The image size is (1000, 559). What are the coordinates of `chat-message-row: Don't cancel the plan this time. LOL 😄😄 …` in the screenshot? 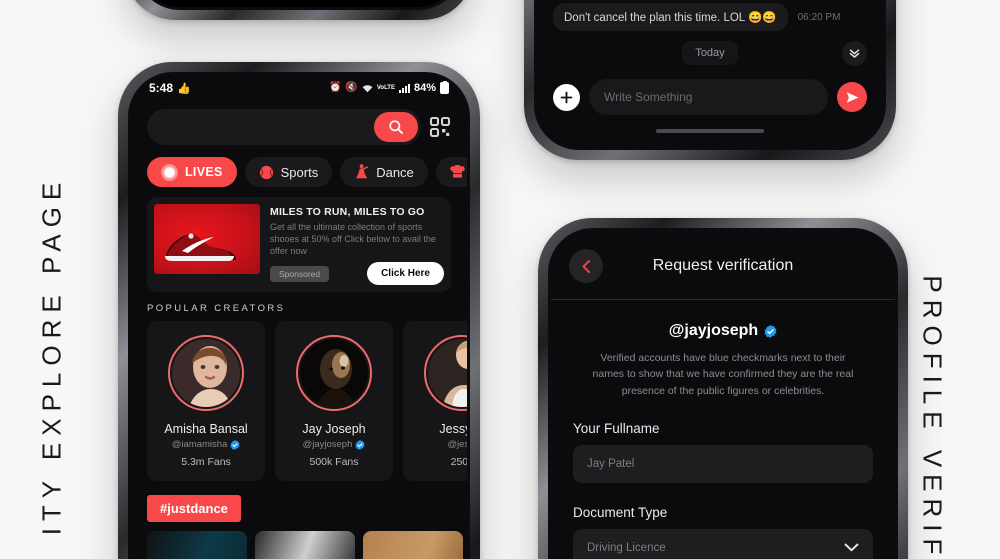 It's located at (710, 22).